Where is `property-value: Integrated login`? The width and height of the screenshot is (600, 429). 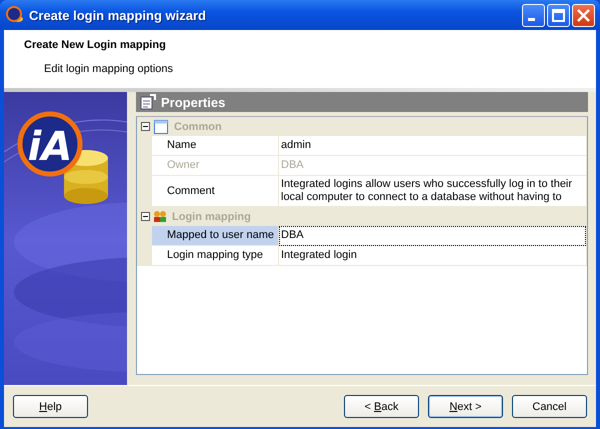
property-value: Integrated login is located at coordinates (432, 256).